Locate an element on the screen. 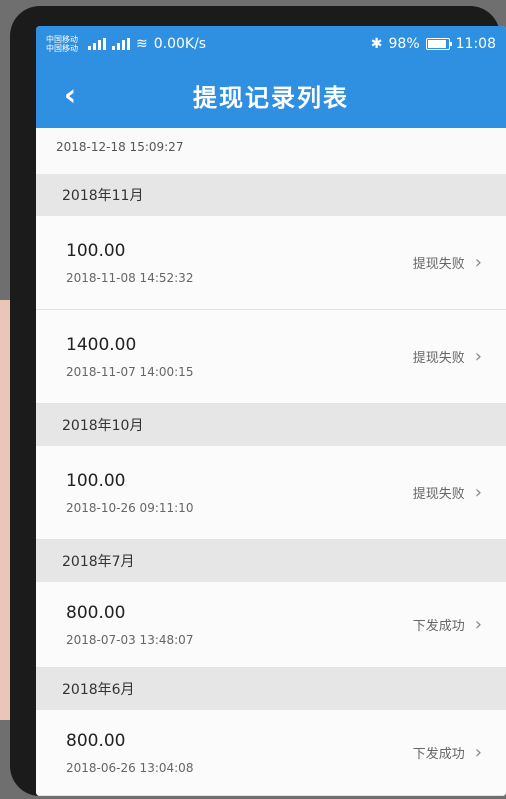 This screenshot has width=506, height=799. record-info: 100.00 2018-11-08 14:52:32 is located at coordinates (129, 263).